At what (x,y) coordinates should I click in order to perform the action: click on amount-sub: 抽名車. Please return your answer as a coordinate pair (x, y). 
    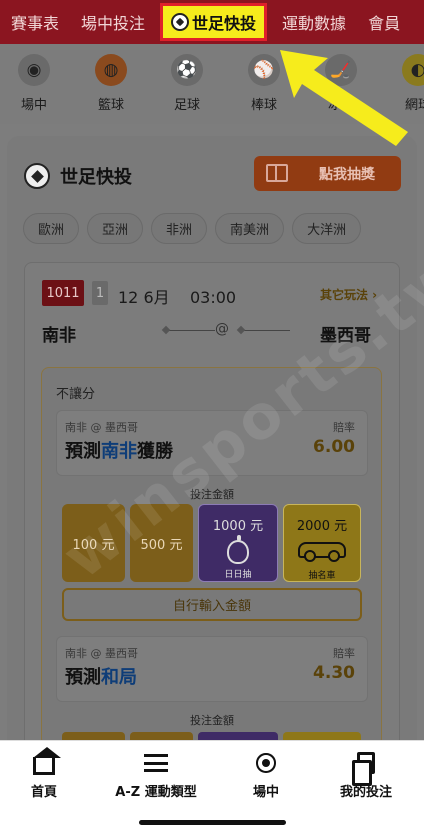
    Looking at the image, I should click on (322, 576).